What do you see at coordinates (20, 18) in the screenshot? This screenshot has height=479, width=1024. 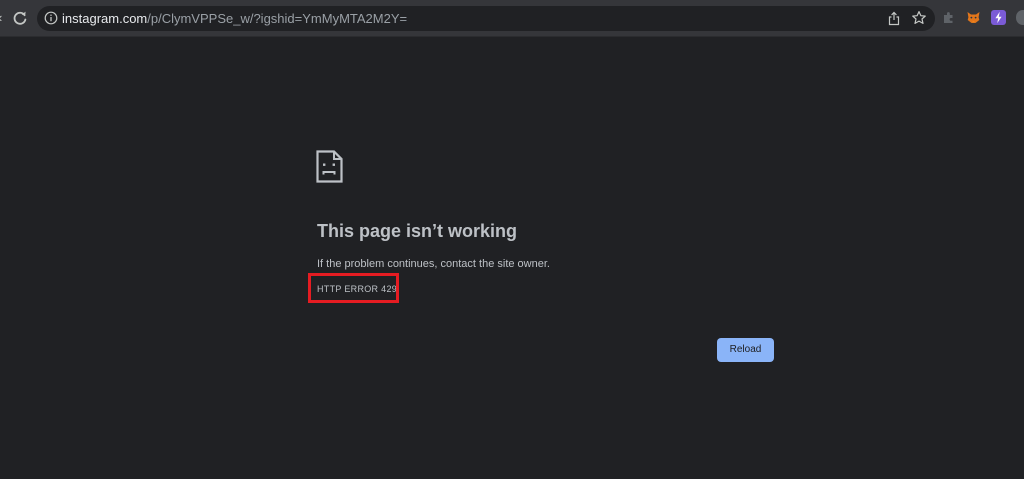 I see `reload-icon` at bounding box center [20, 18].